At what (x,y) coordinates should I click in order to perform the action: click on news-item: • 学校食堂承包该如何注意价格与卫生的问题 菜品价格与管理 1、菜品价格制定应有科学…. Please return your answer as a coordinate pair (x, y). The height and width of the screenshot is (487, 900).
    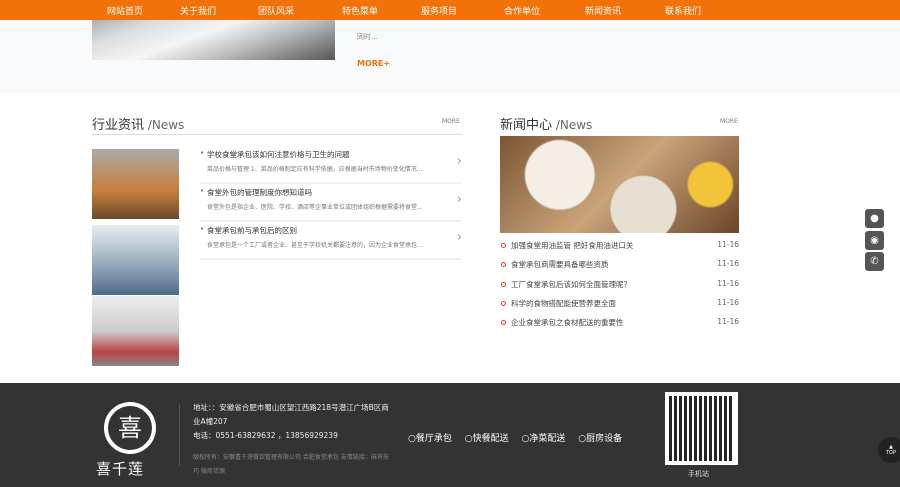
    Looking at the image, I should click on (331, 165).